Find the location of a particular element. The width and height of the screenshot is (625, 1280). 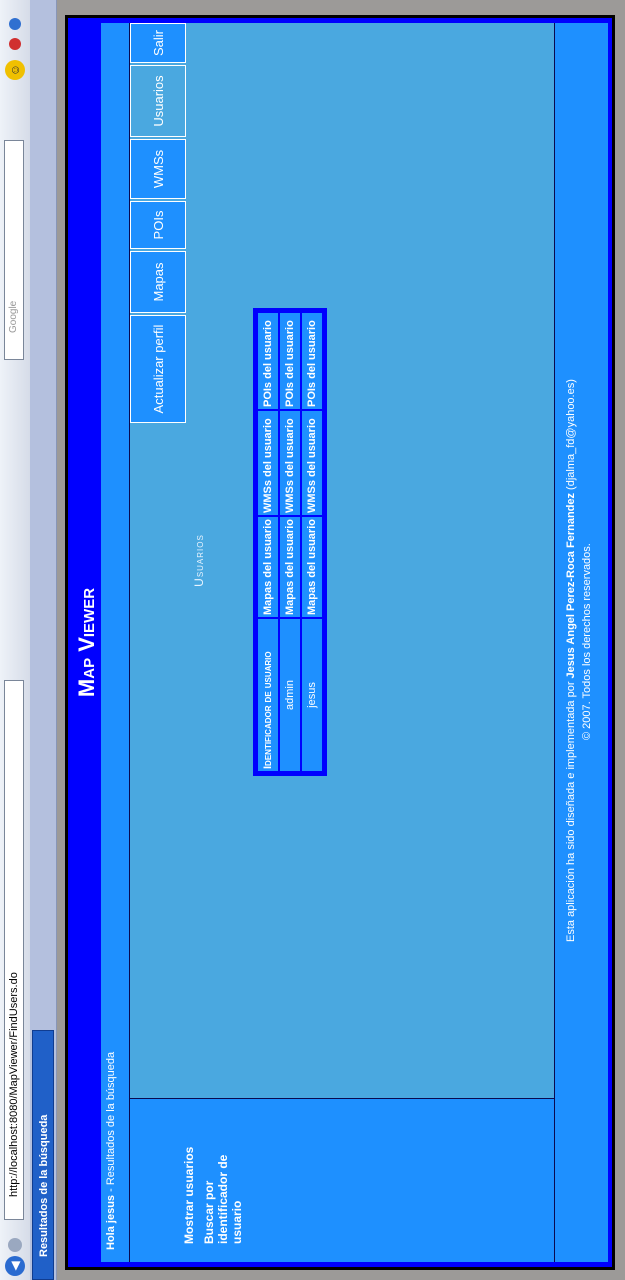

tab-bar: Resultados de la búsqueda is located at coordinates (43, 640).